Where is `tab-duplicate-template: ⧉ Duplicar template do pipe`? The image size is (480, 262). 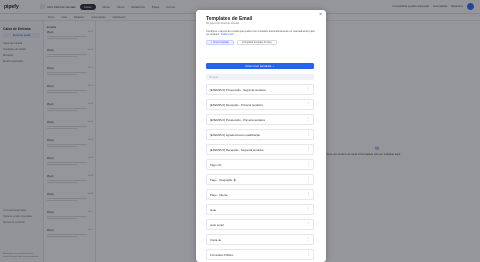
tab-duplicate-template: ⧉ Duplicar template do pipe is located at coordinates (256, 42).